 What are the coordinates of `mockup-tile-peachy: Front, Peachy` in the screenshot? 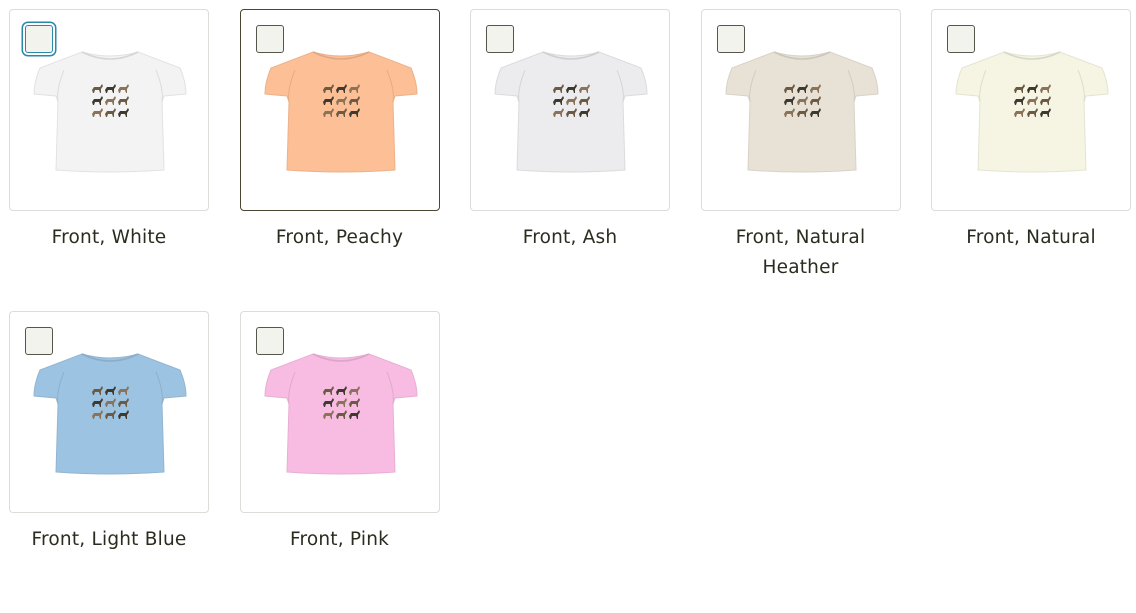 It's located at (339, 160).